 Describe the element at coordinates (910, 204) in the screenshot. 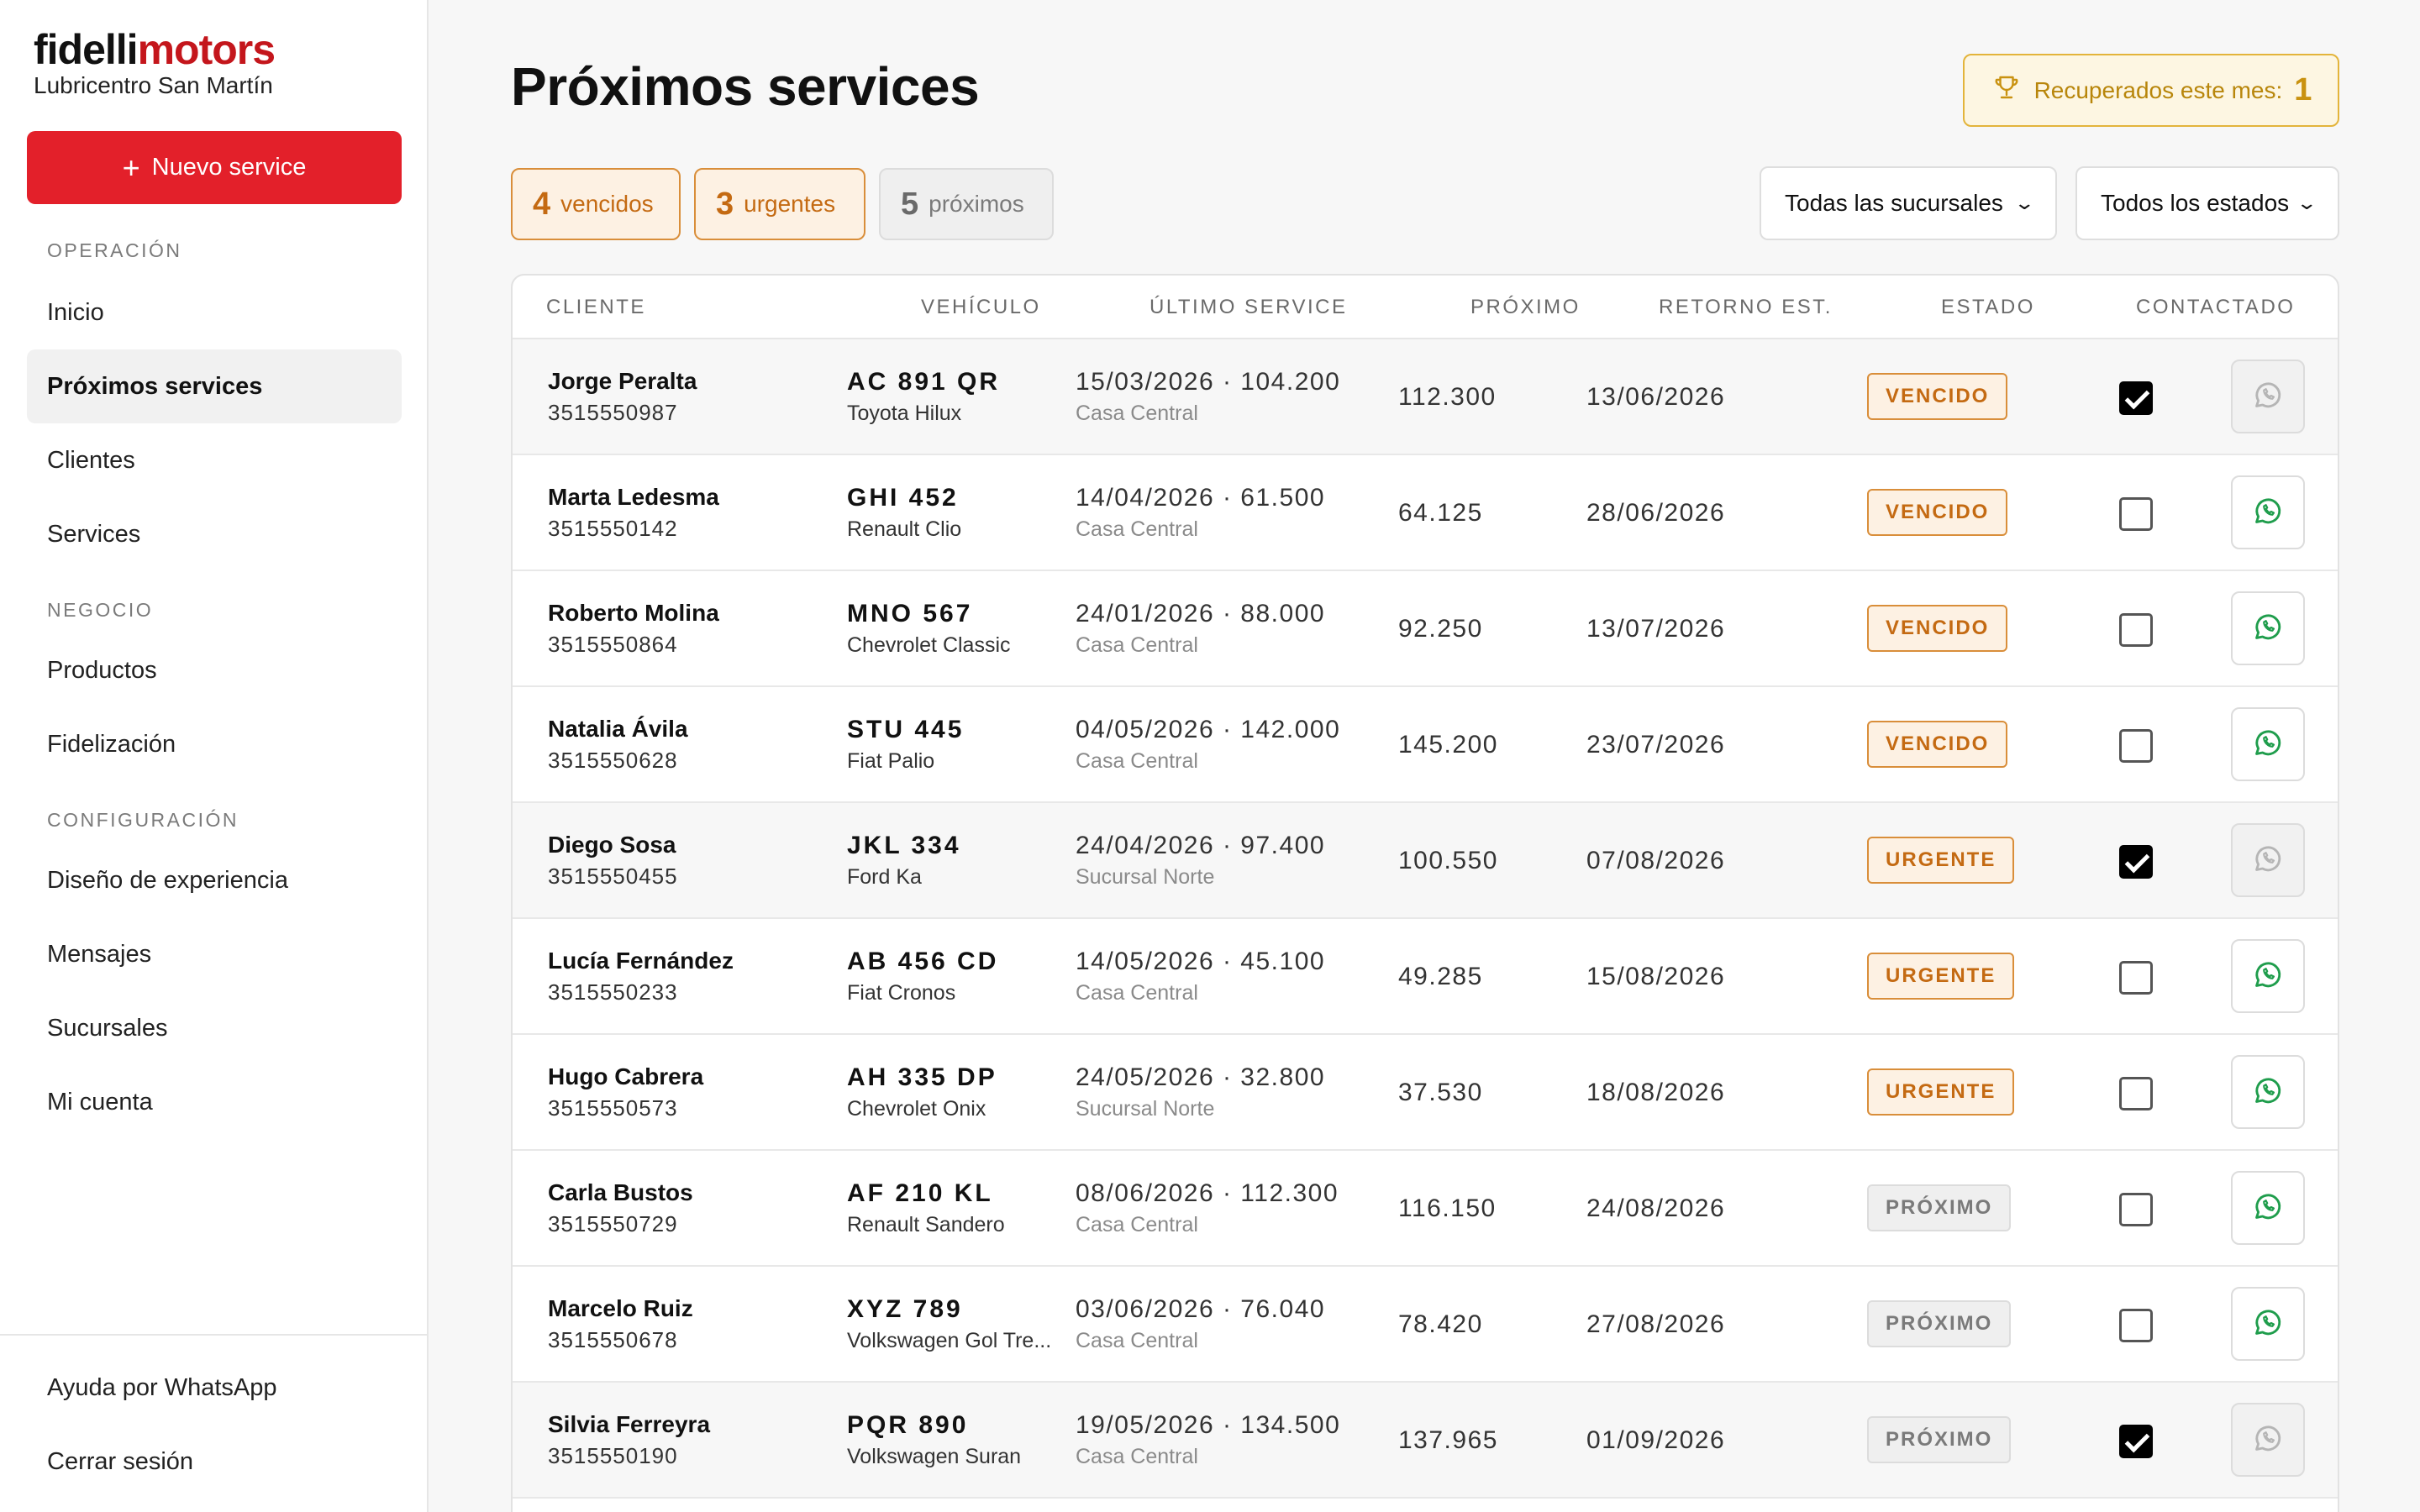

I see `proximos-count: 5` at that location.